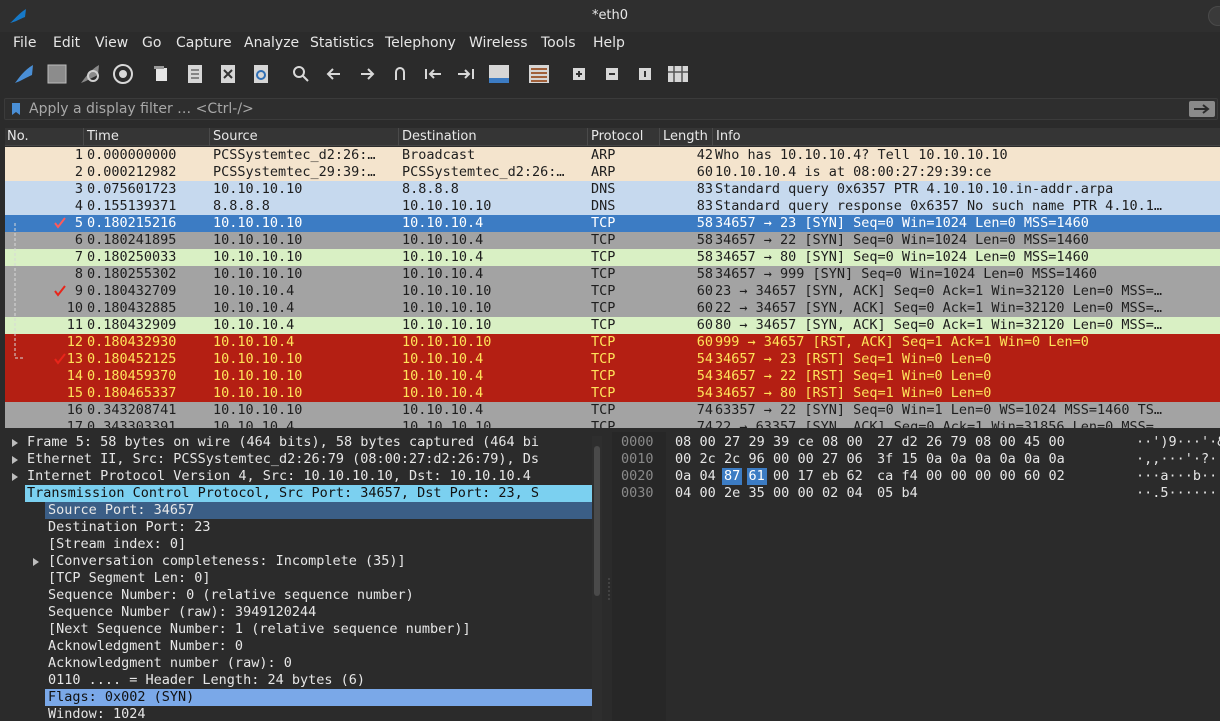 The width and height of the screenshot is (1220, 721). Describe the element at coordinates (1202, 109) in the screenshot. I see `apply-filter-button` at that location.